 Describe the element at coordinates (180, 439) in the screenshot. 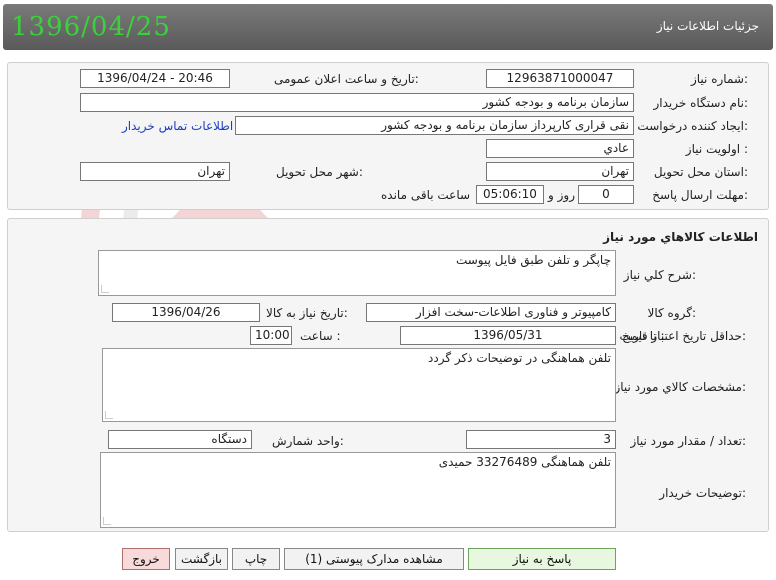

I see `unit-field: دستگاه` at that location.